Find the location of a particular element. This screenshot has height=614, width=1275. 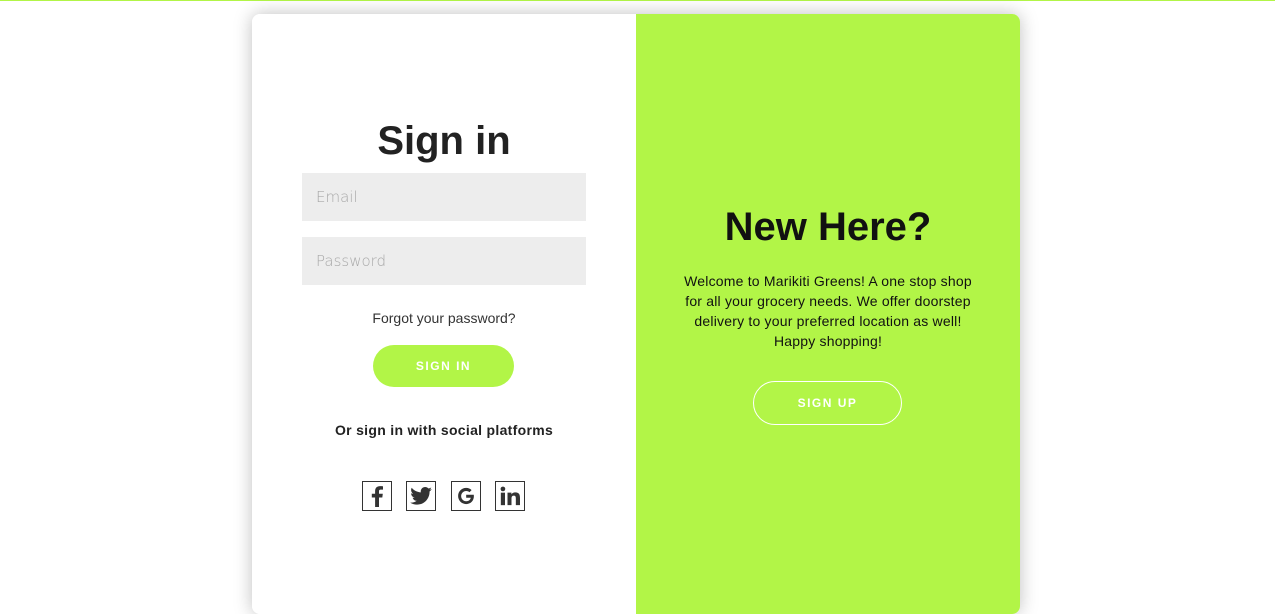

social-icons-row is located at coordinates (443, 496).